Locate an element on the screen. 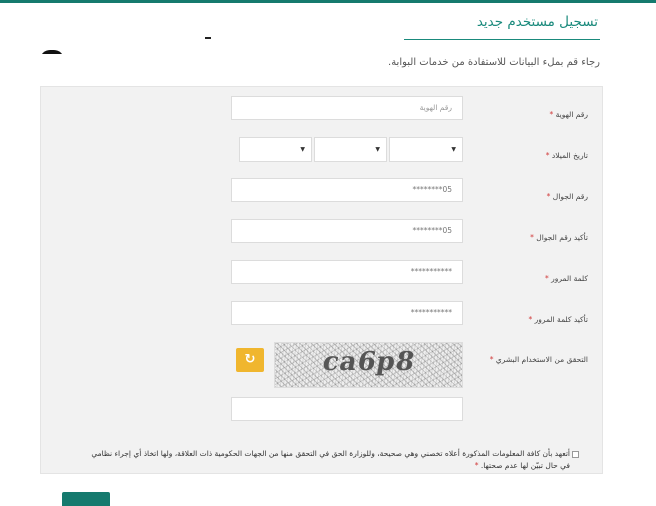 This screenshot has width=656, height=506. dob-label: تاريخ الميلاد * is located at coordinates (566, 155).